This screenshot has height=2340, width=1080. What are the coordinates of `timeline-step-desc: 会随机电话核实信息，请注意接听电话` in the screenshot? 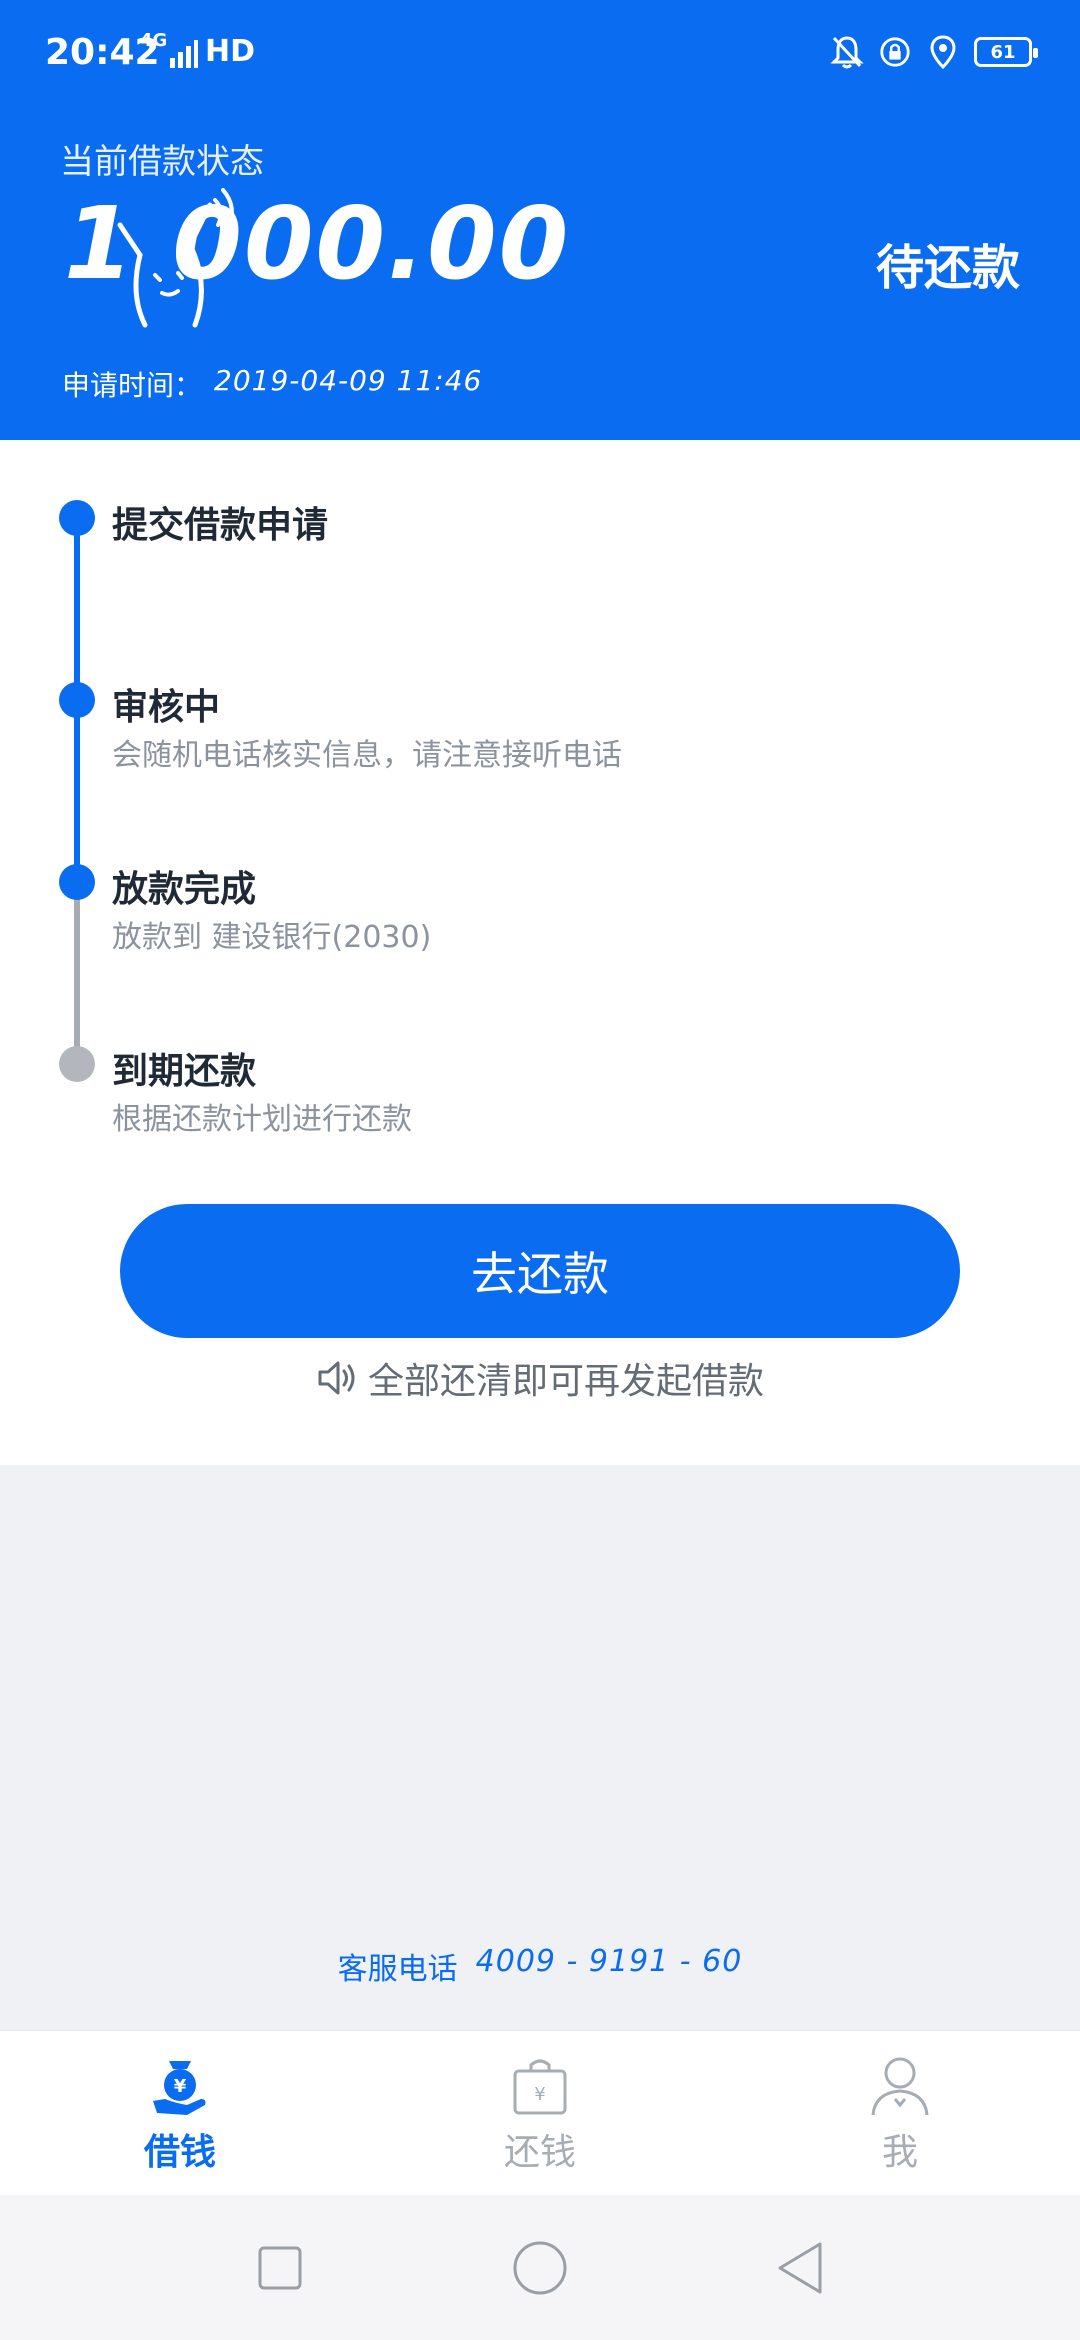 It's located at (367, 755).